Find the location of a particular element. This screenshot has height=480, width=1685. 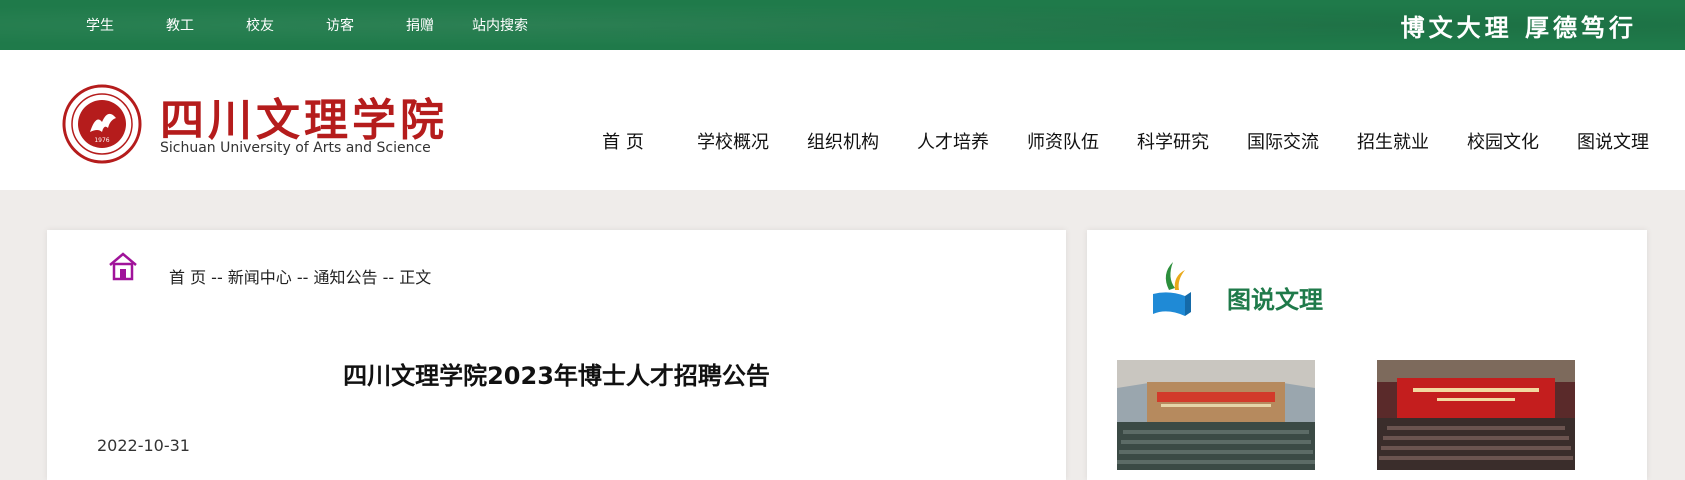

nav-admissions: 招生就业 is located at coordinates (1393, 141).